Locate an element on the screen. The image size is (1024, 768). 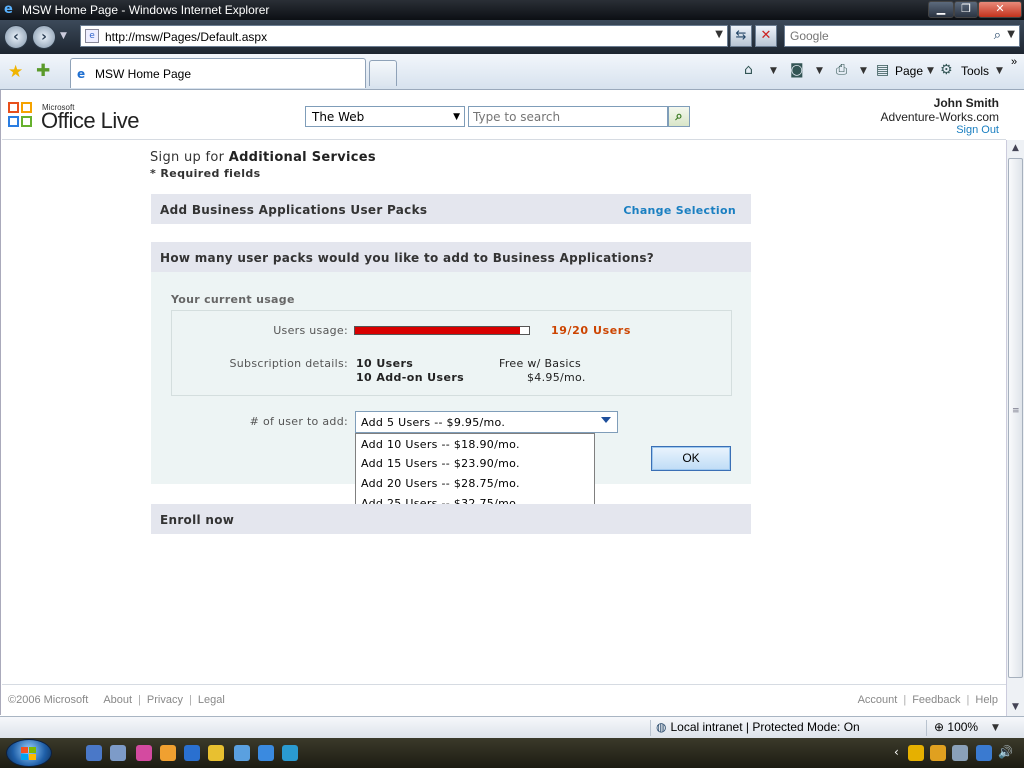
refresh-button: ⇆ is located at coordinates (741, 36).